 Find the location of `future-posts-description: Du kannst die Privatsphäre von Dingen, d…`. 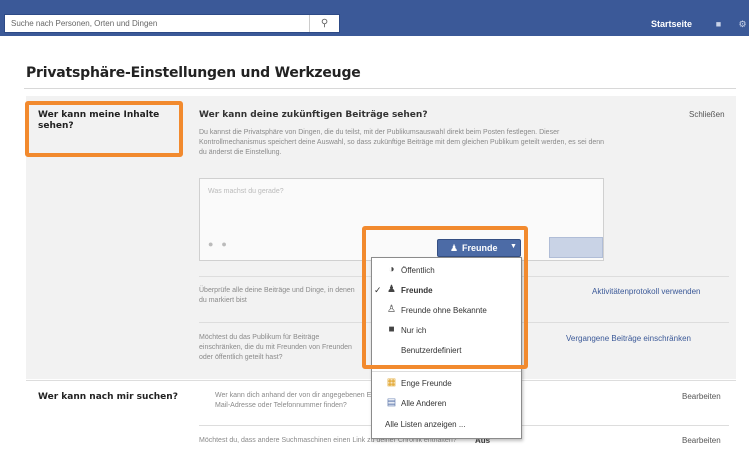

future-posts-description: Du kannst die Privatsphäre von Dingen, d… is located at coordinates (402, 142).